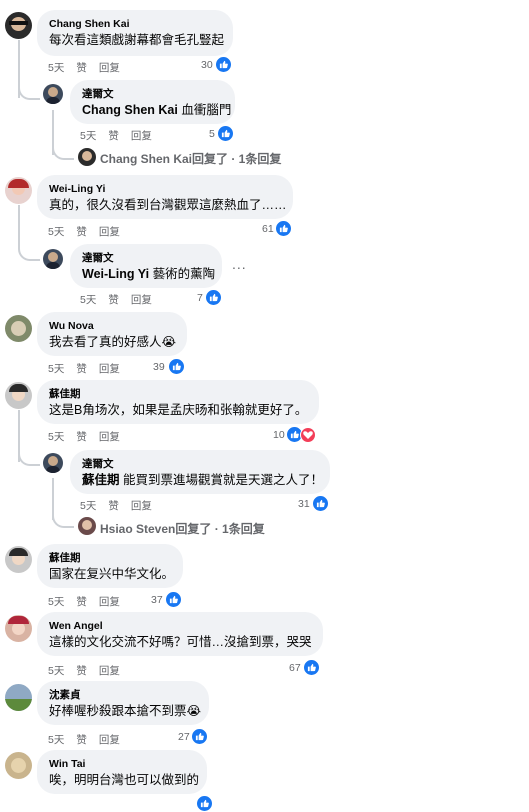 The height and width of the screenshot is (812, 529). Describe the element at coordinates (124, 780) in the screenshot. I see `comment-text: 唉，明明台灣也可以做到的` at that location.